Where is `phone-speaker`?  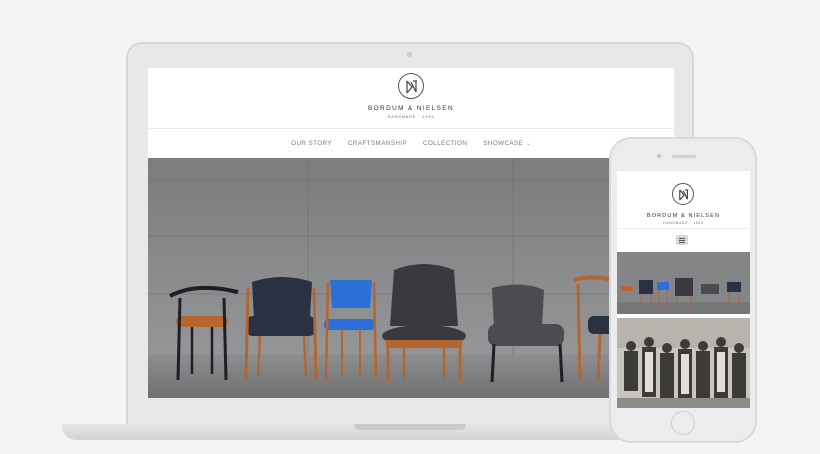 phone-speaker is located at coordinates (684, 156).